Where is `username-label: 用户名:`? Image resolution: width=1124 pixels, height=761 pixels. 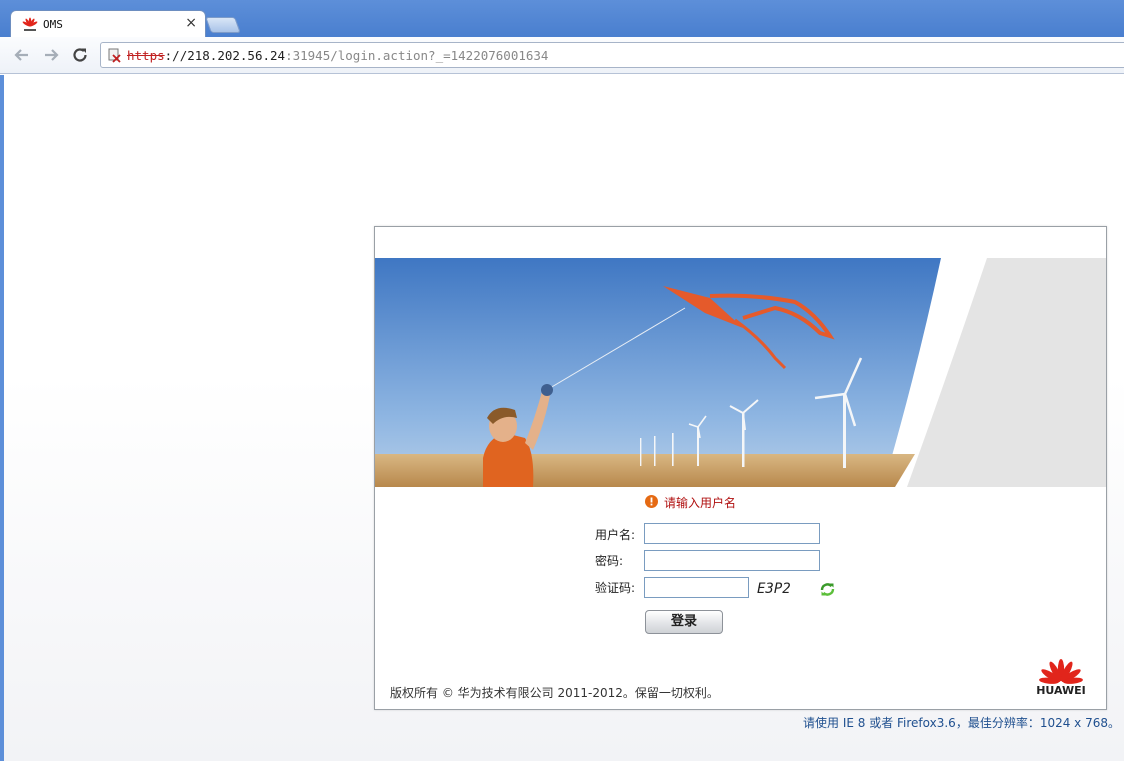 username-label: 用户名: is located at coordinates (615, 535).